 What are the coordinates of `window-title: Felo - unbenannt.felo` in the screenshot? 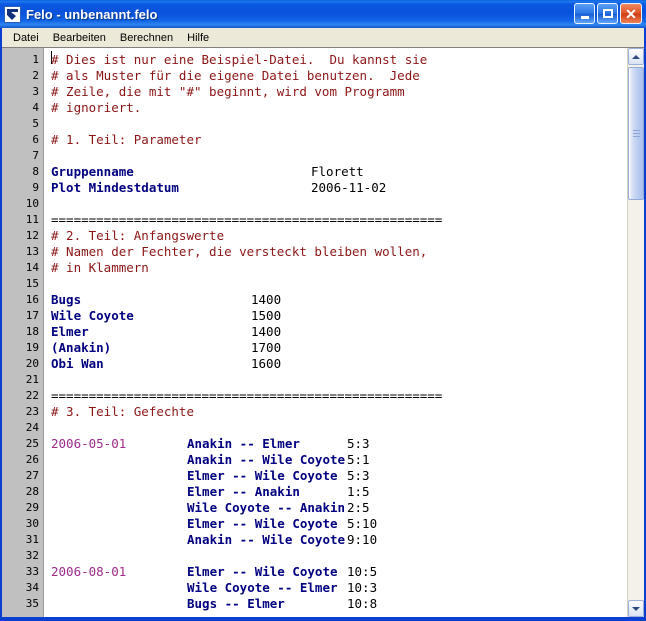 It's located at (92, 14).